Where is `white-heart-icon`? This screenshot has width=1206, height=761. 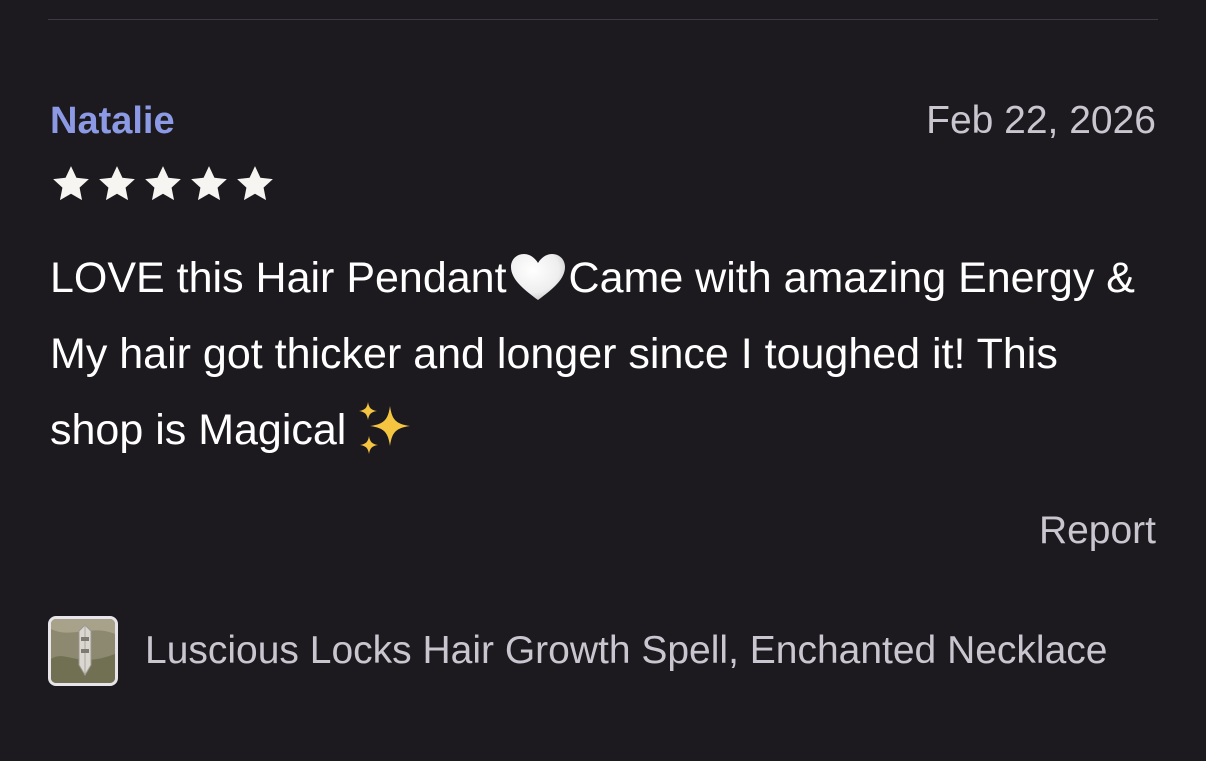 white-heart-icon is located at coordinates (537, 277).